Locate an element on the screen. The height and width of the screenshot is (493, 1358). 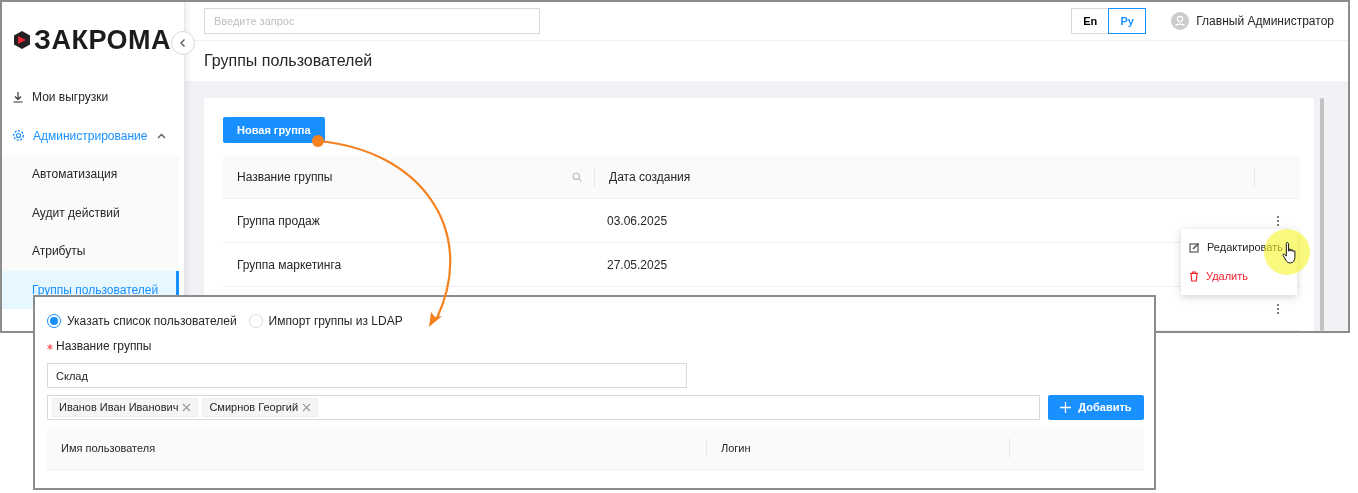
collapse-button is located at coordinates (183, 43).